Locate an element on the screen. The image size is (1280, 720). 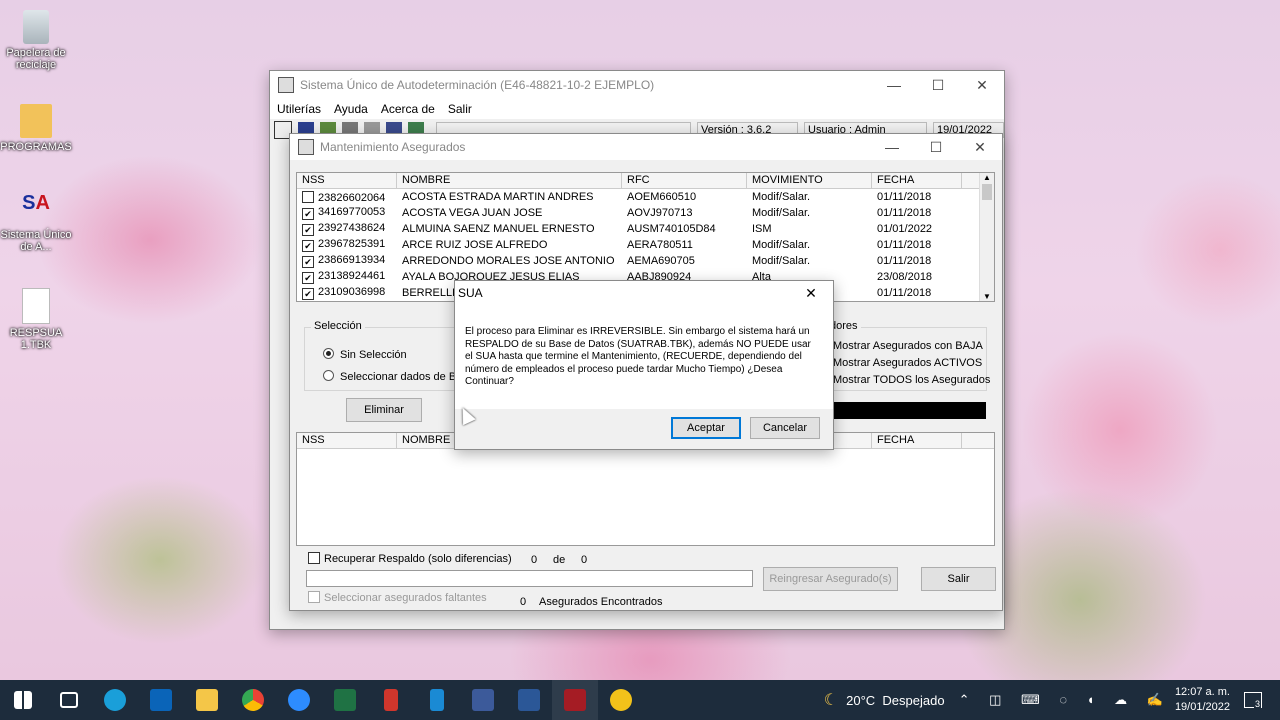
scroll-up-icon: ▲ is located at coordinates (987, 177).